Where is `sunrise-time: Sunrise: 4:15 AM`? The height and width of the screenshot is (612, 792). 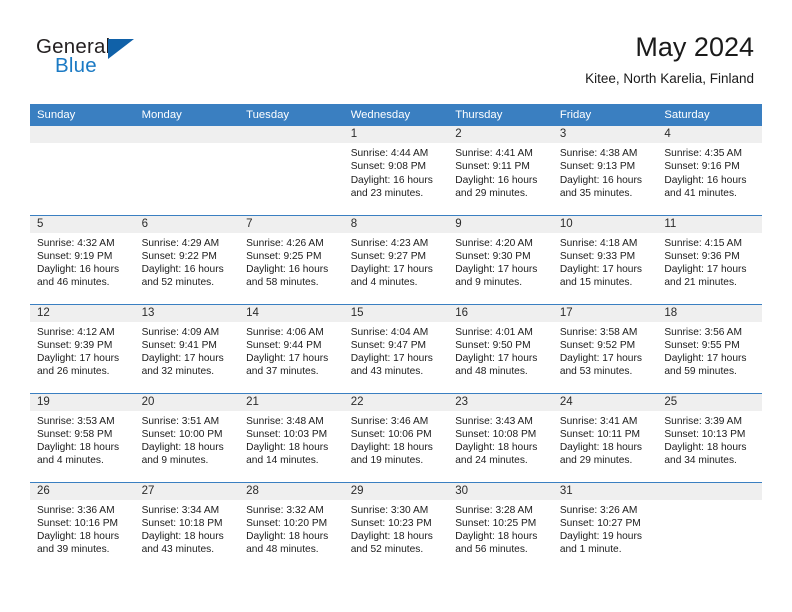
sunrise-time: Sunrise: 4:15 AM is located at coordinates (703, 243).